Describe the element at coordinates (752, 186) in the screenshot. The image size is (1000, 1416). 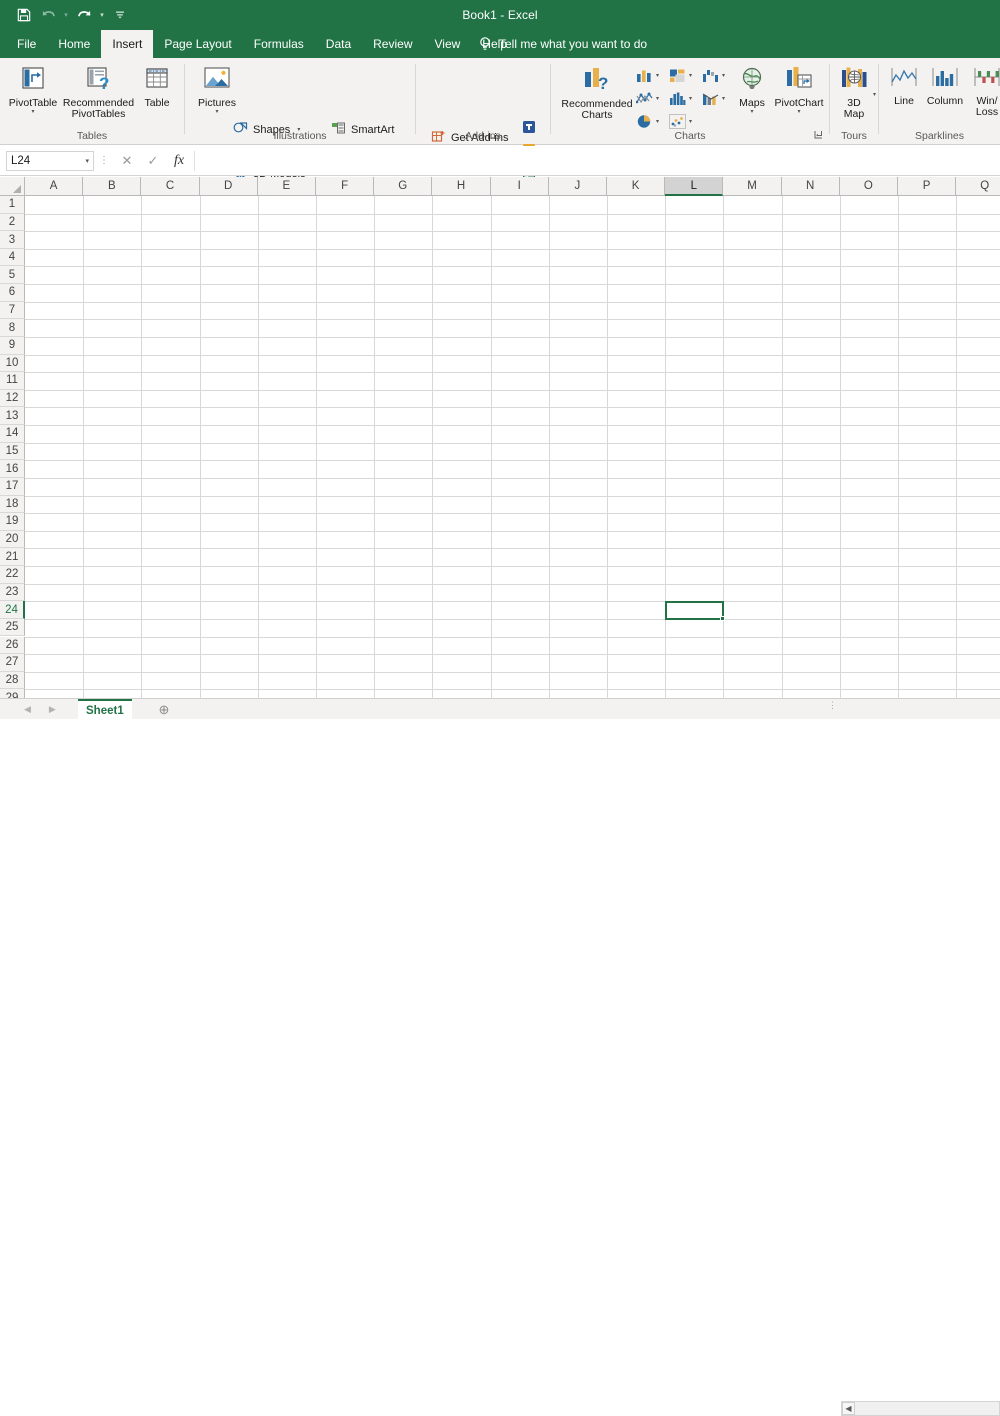
I see `column-header-m: M` at that location.